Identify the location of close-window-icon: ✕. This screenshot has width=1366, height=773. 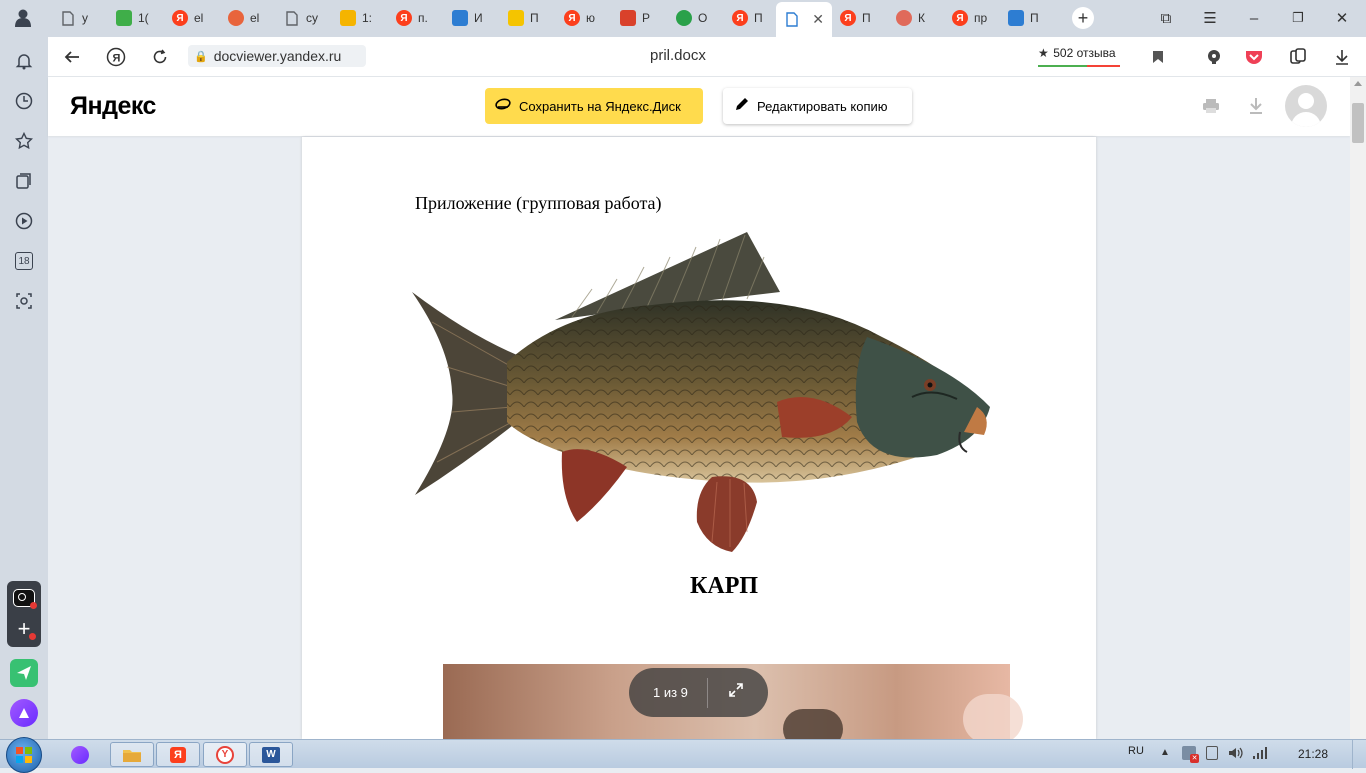
(1342, 18).